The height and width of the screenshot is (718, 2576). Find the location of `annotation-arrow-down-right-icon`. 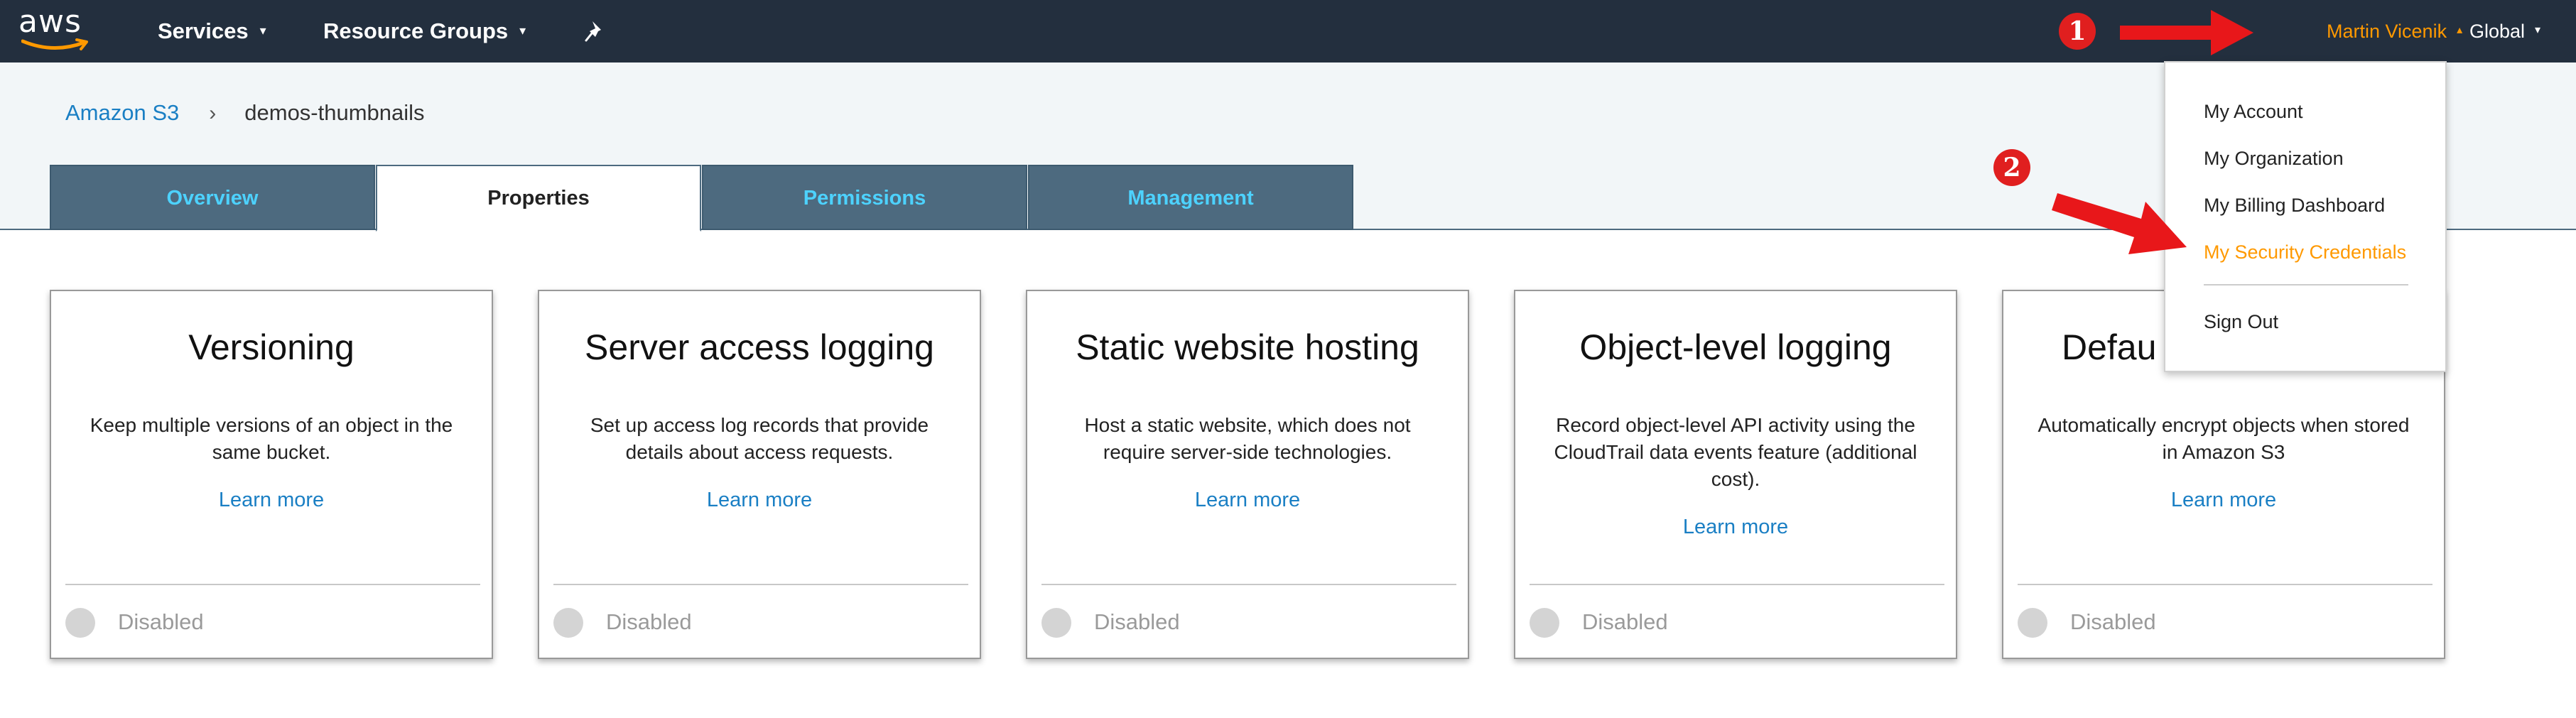

annotation-arrow-down-right-icon is located at coordinates (2119, 223).